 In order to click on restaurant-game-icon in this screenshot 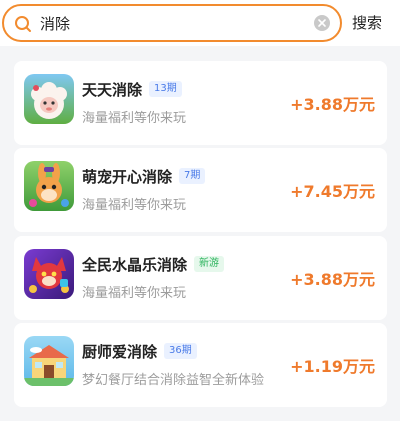, I will do `click(49, 361)`.